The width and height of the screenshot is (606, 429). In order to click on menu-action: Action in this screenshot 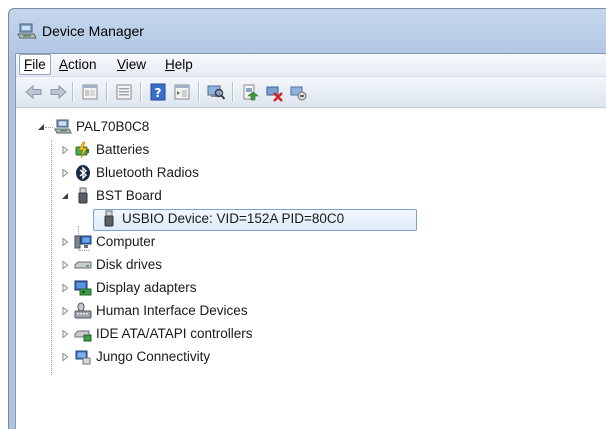, I will do `click(78, 64)`.